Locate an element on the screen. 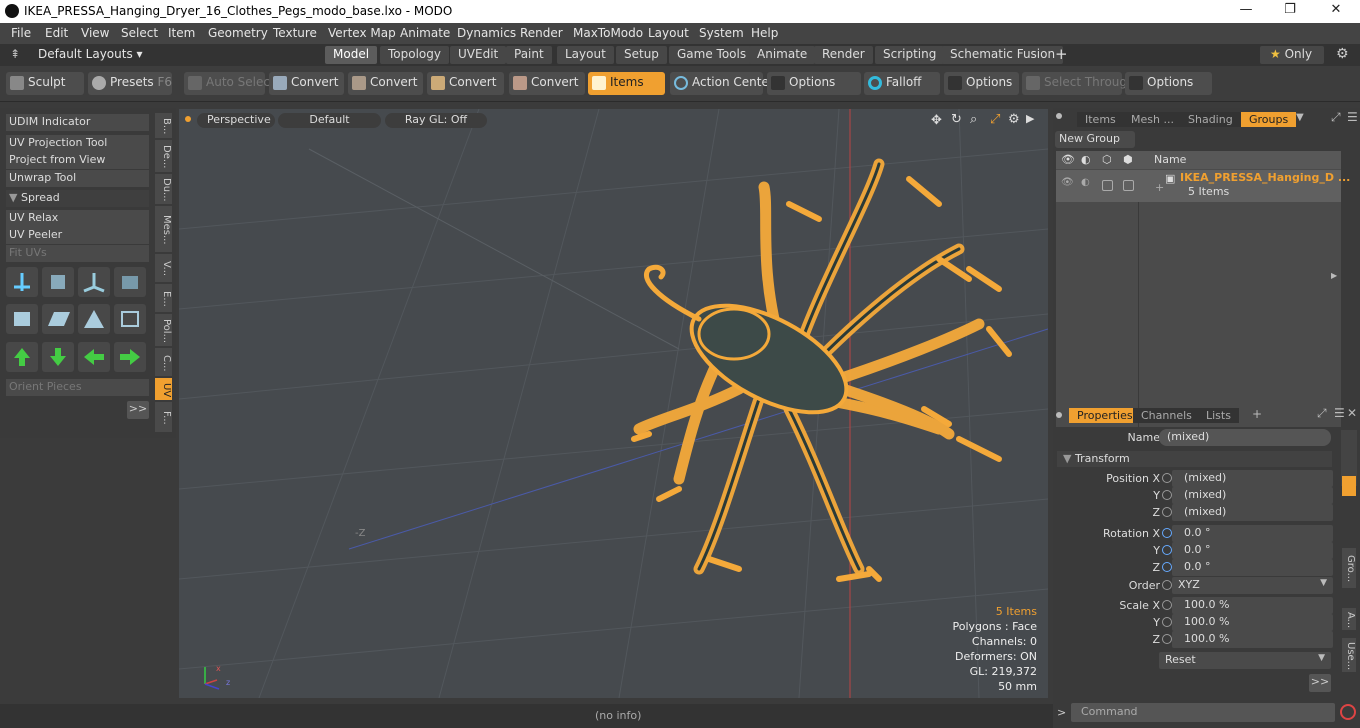 The width and height of the screenshot is (1360, 728). uv-move-tool-icon is located at coordinates (22, 282).